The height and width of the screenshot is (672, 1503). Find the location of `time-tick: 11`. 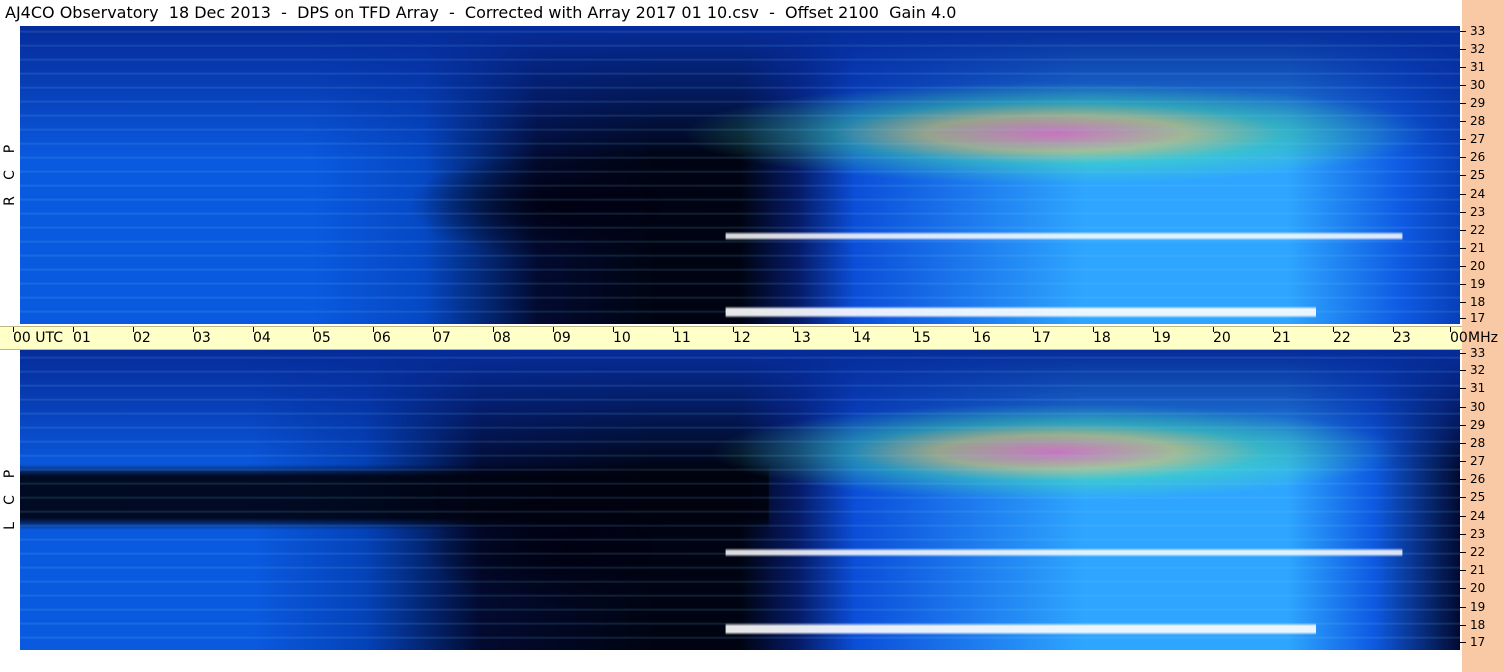

time-tick: 11 is located at coordinates (682, 338).